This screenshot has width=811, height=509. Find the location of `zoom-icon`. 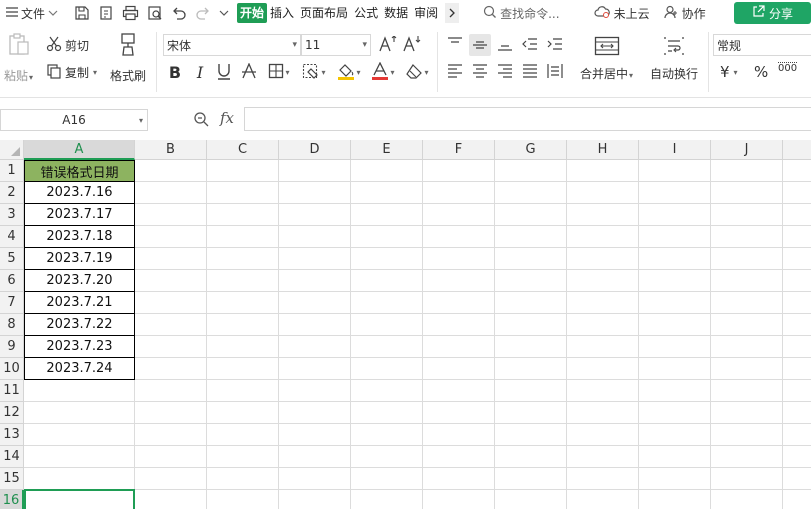

zoom-icon is located at coordinates (201, 120).